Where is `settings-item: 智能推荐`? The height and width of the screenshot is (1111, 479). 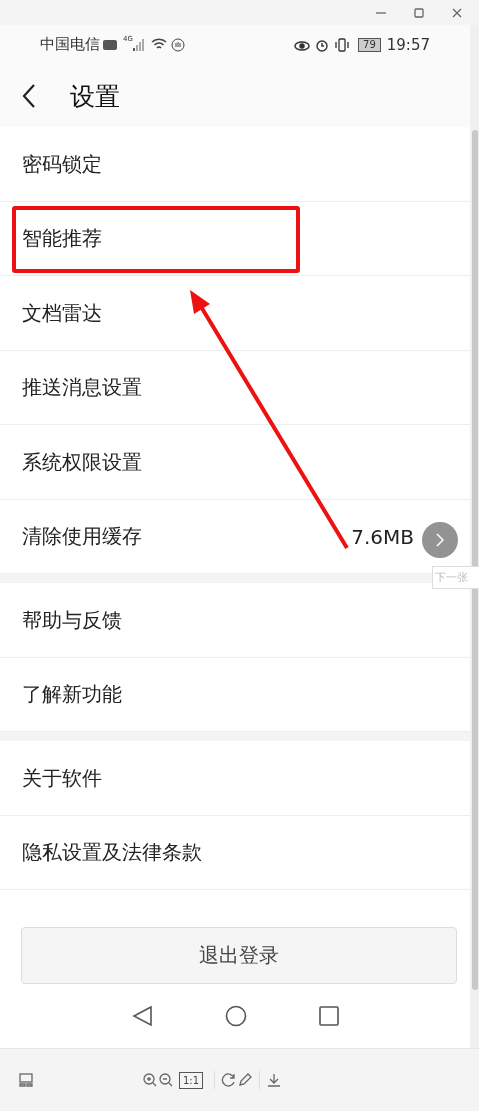 settings-item: 智能推荐 is located at coordinates (235, 239).